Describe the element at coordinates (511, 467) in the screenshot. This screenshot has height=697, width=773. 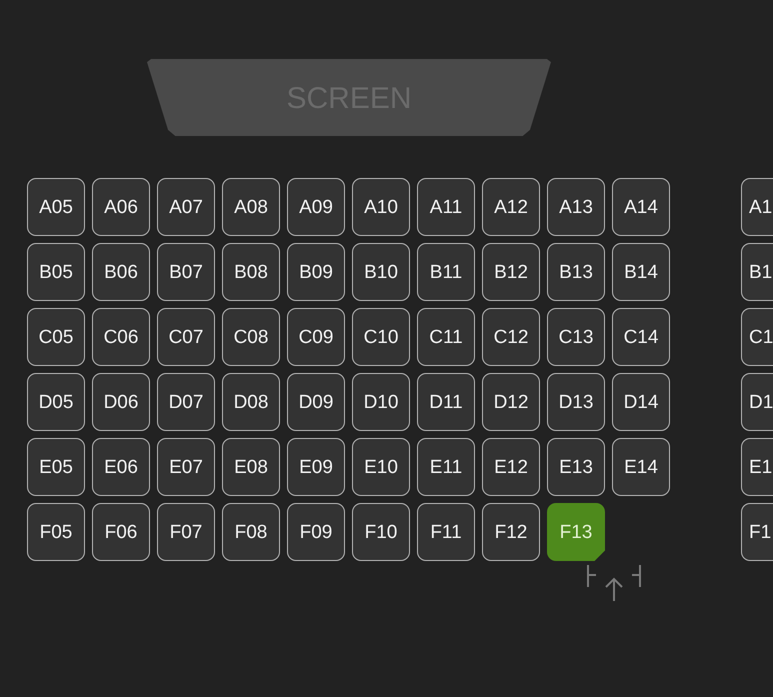
I see `seat: E12` at that location.